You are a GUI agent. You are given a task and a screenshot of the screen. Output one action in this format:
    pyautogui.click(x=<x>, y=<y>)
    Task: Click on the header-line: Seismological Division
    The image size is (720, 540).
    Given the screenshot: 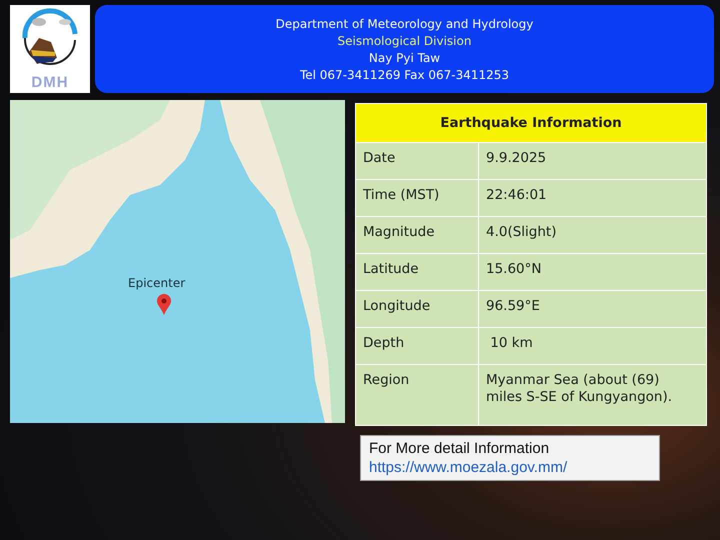 What is the action you would take?
    pyautogui.click(x=405, y=41)
    